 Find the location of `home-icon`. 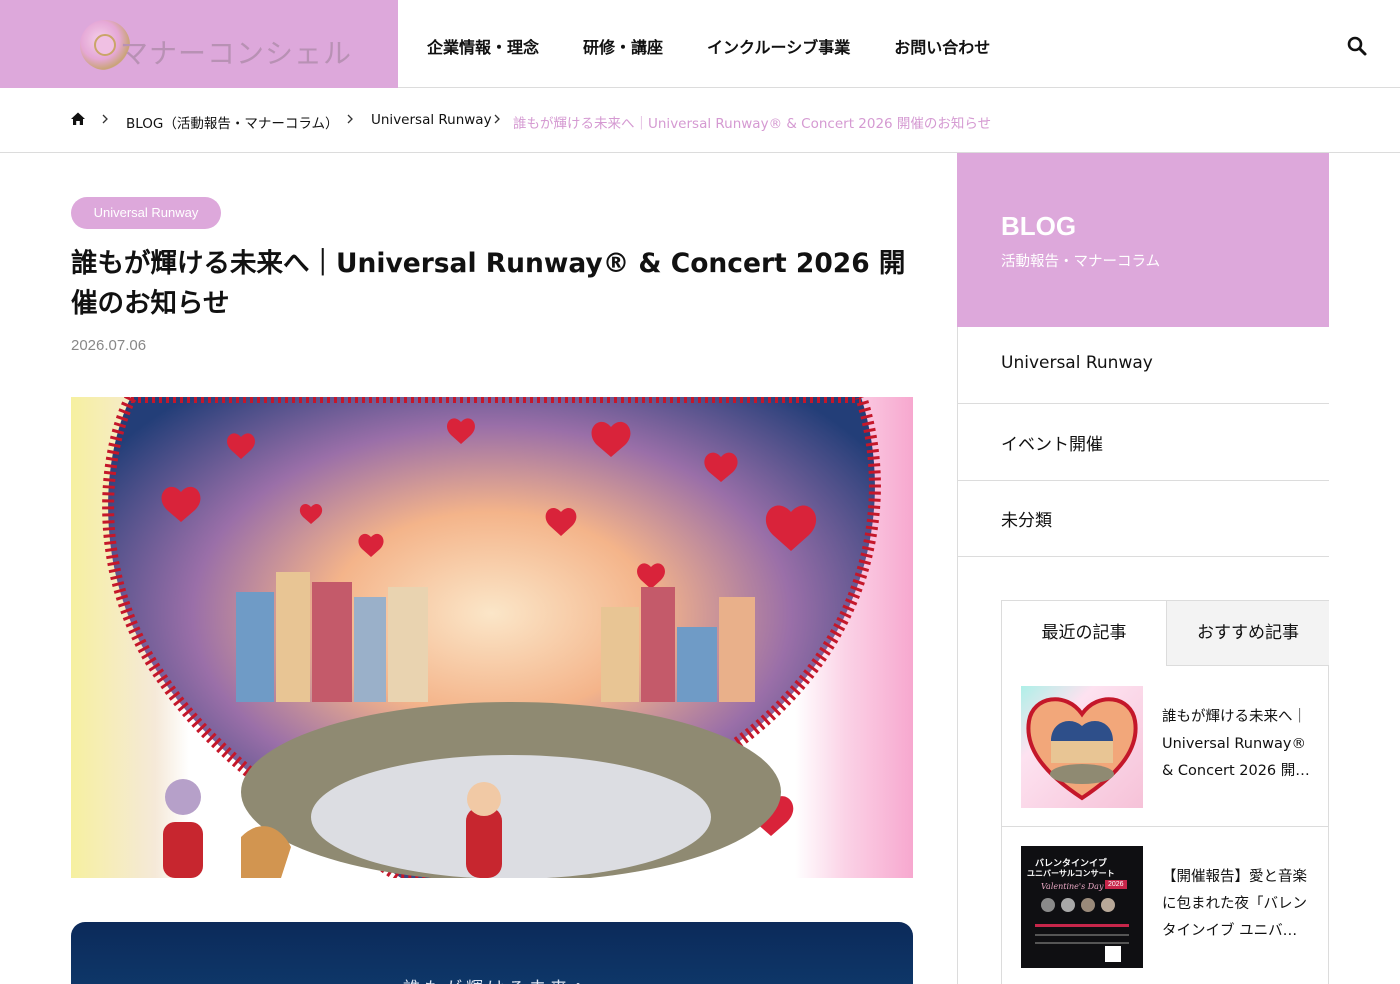

home-icon is located at coordinates (78, 119).